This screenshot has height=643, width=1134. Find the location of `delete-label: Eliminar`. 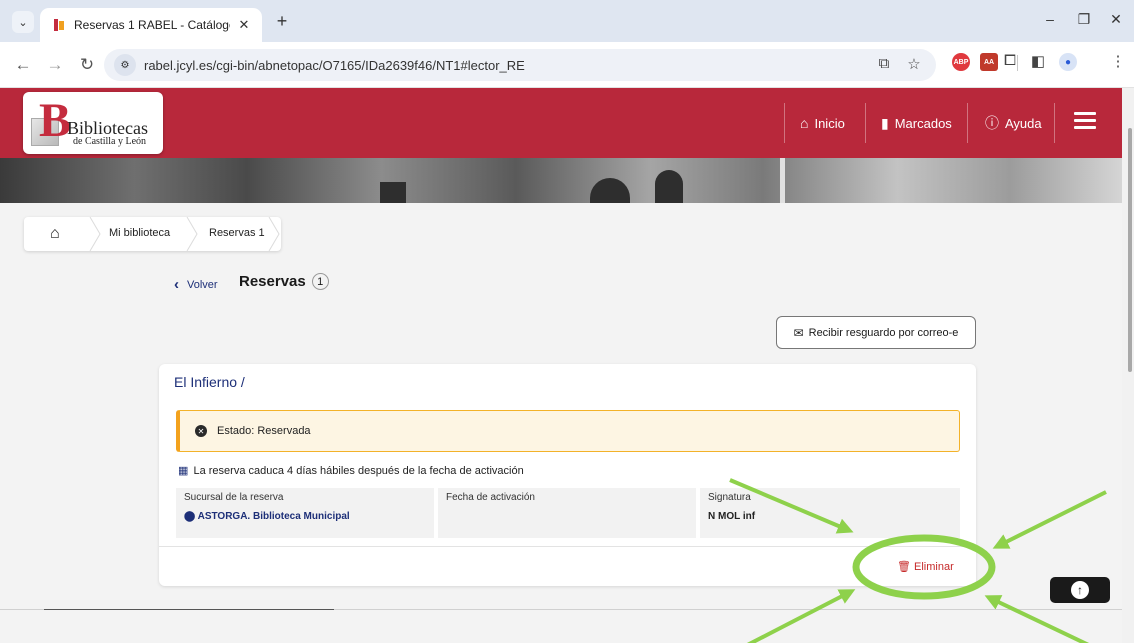

delete-label: Eliminar is located at coordinates (934, 567).